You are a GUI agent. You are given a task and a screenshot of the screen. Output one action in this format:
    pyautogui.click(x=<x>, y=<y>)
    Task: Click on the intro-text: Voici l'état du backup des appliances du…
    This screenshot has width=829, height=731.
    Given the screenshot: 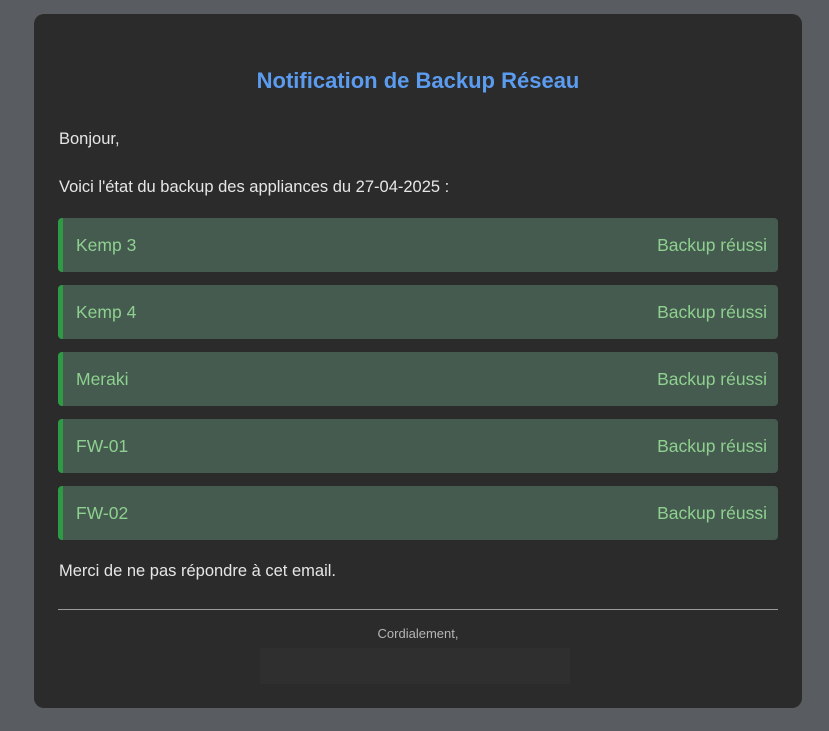 What is the action you would take?
    pyautogui.click(x=254, y=187)
    